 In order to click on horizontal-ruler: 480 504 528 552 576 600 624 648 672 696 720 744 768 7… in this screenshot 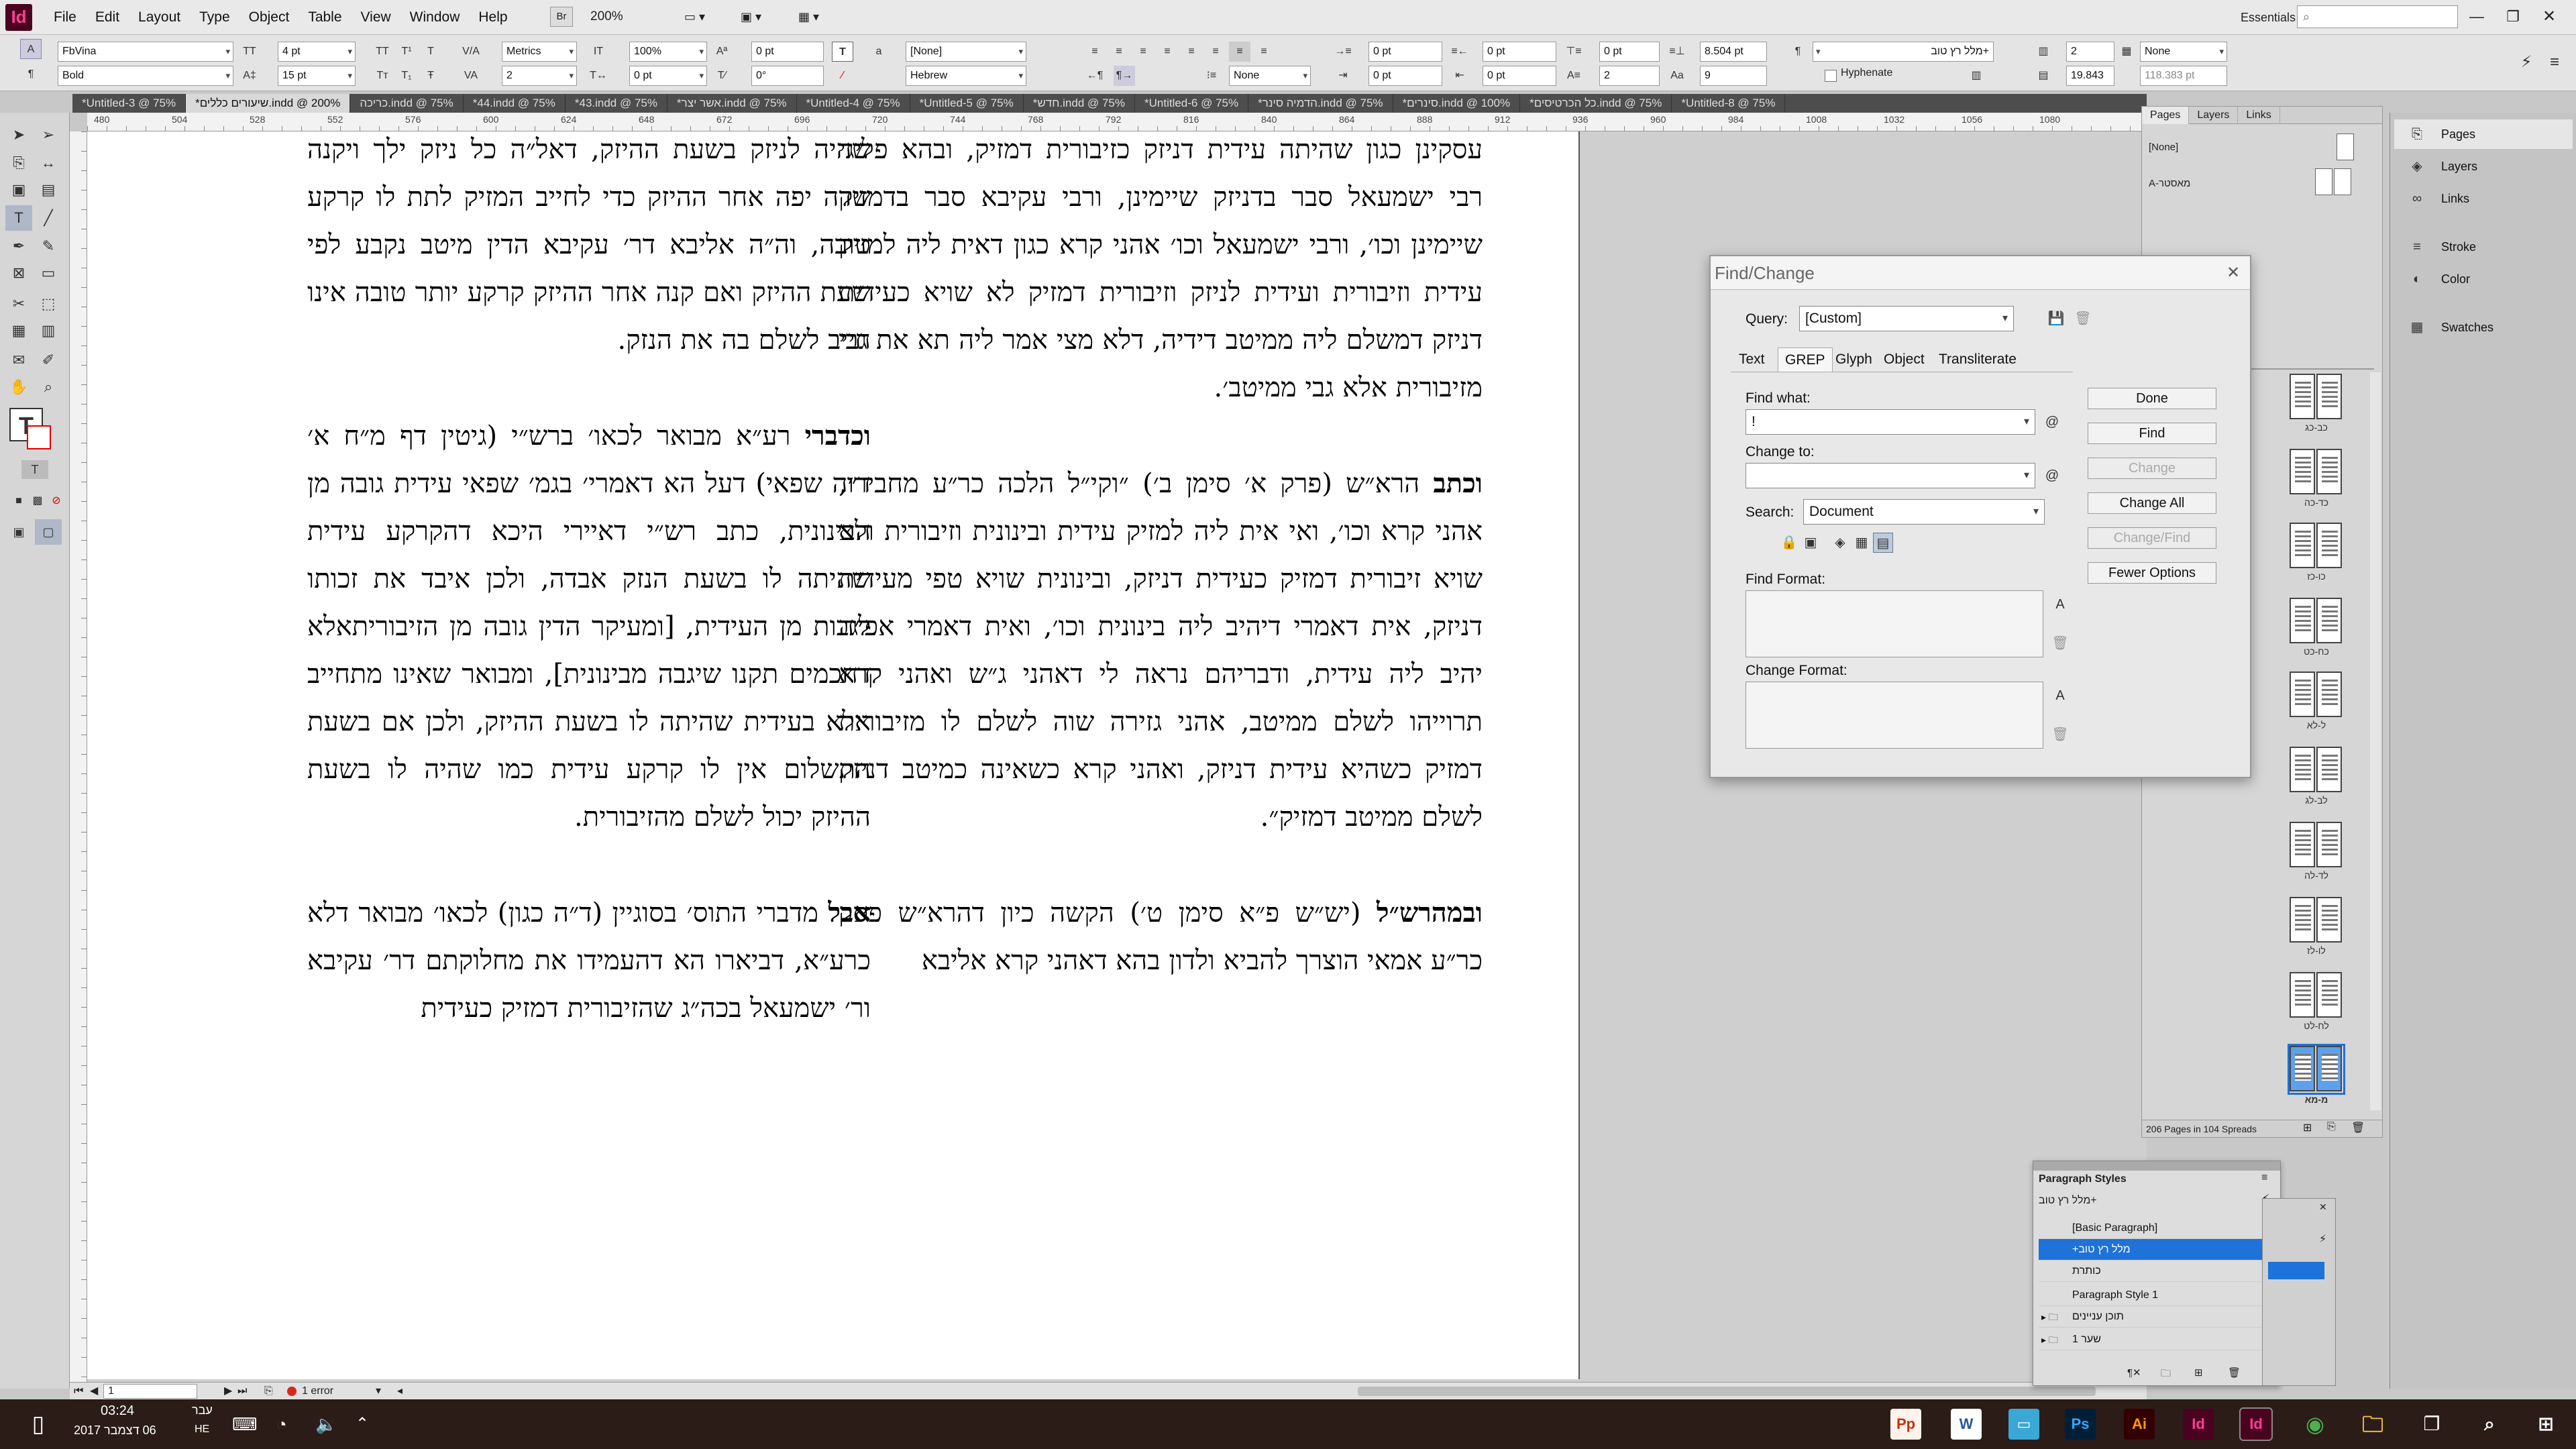, I will do `click(1117, 122)`.